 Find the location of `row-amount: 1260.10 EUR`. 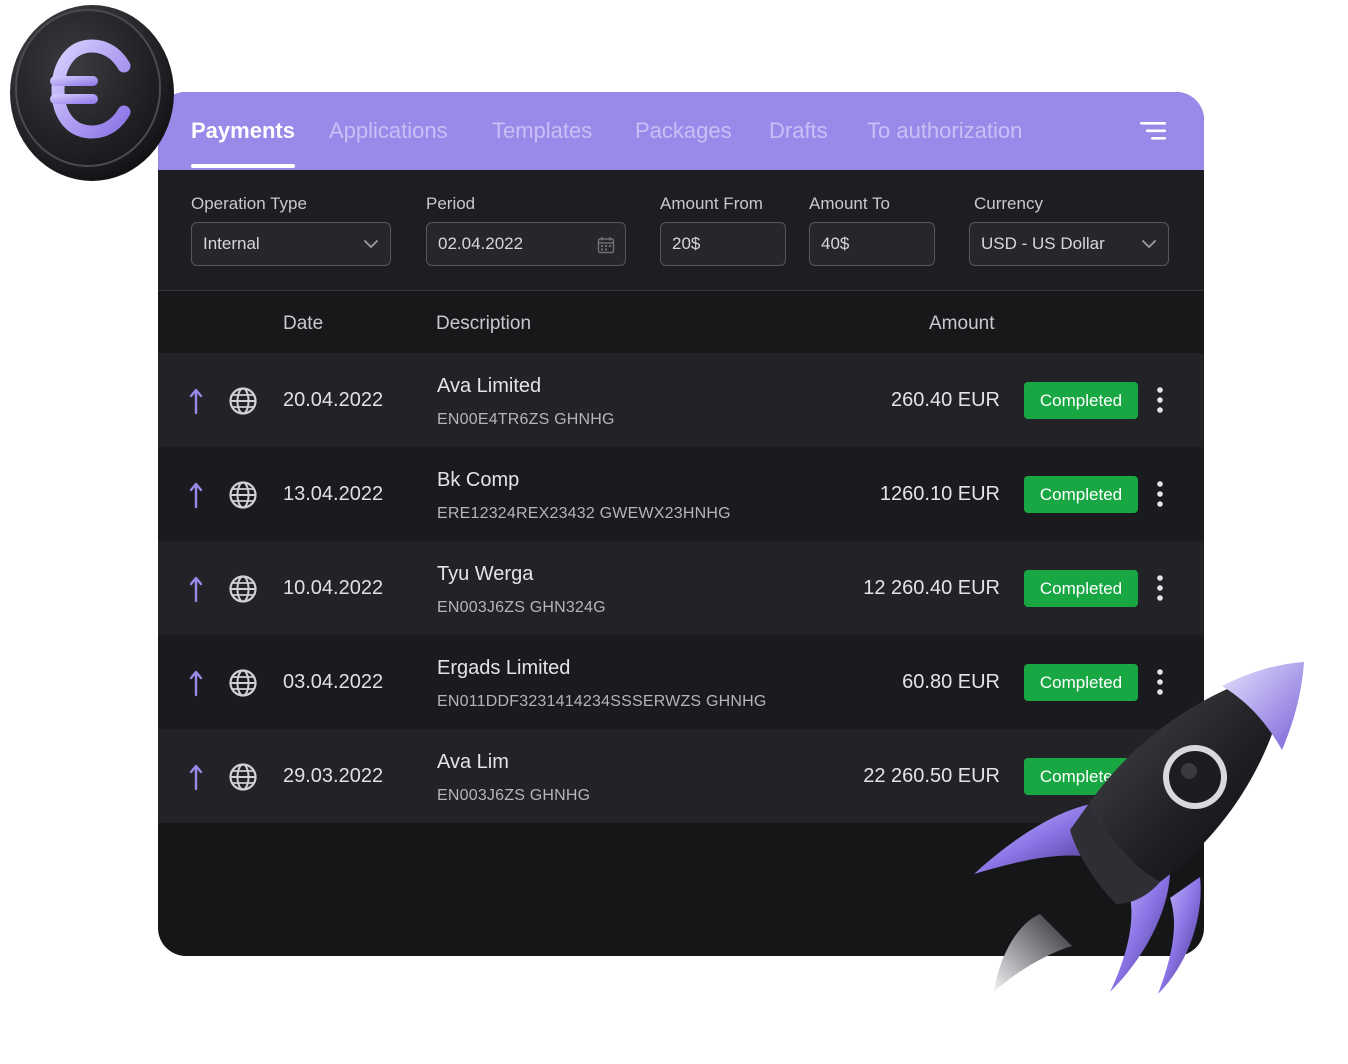

row-amount: 1260.10 EUR is located at coordinates (939, 494).